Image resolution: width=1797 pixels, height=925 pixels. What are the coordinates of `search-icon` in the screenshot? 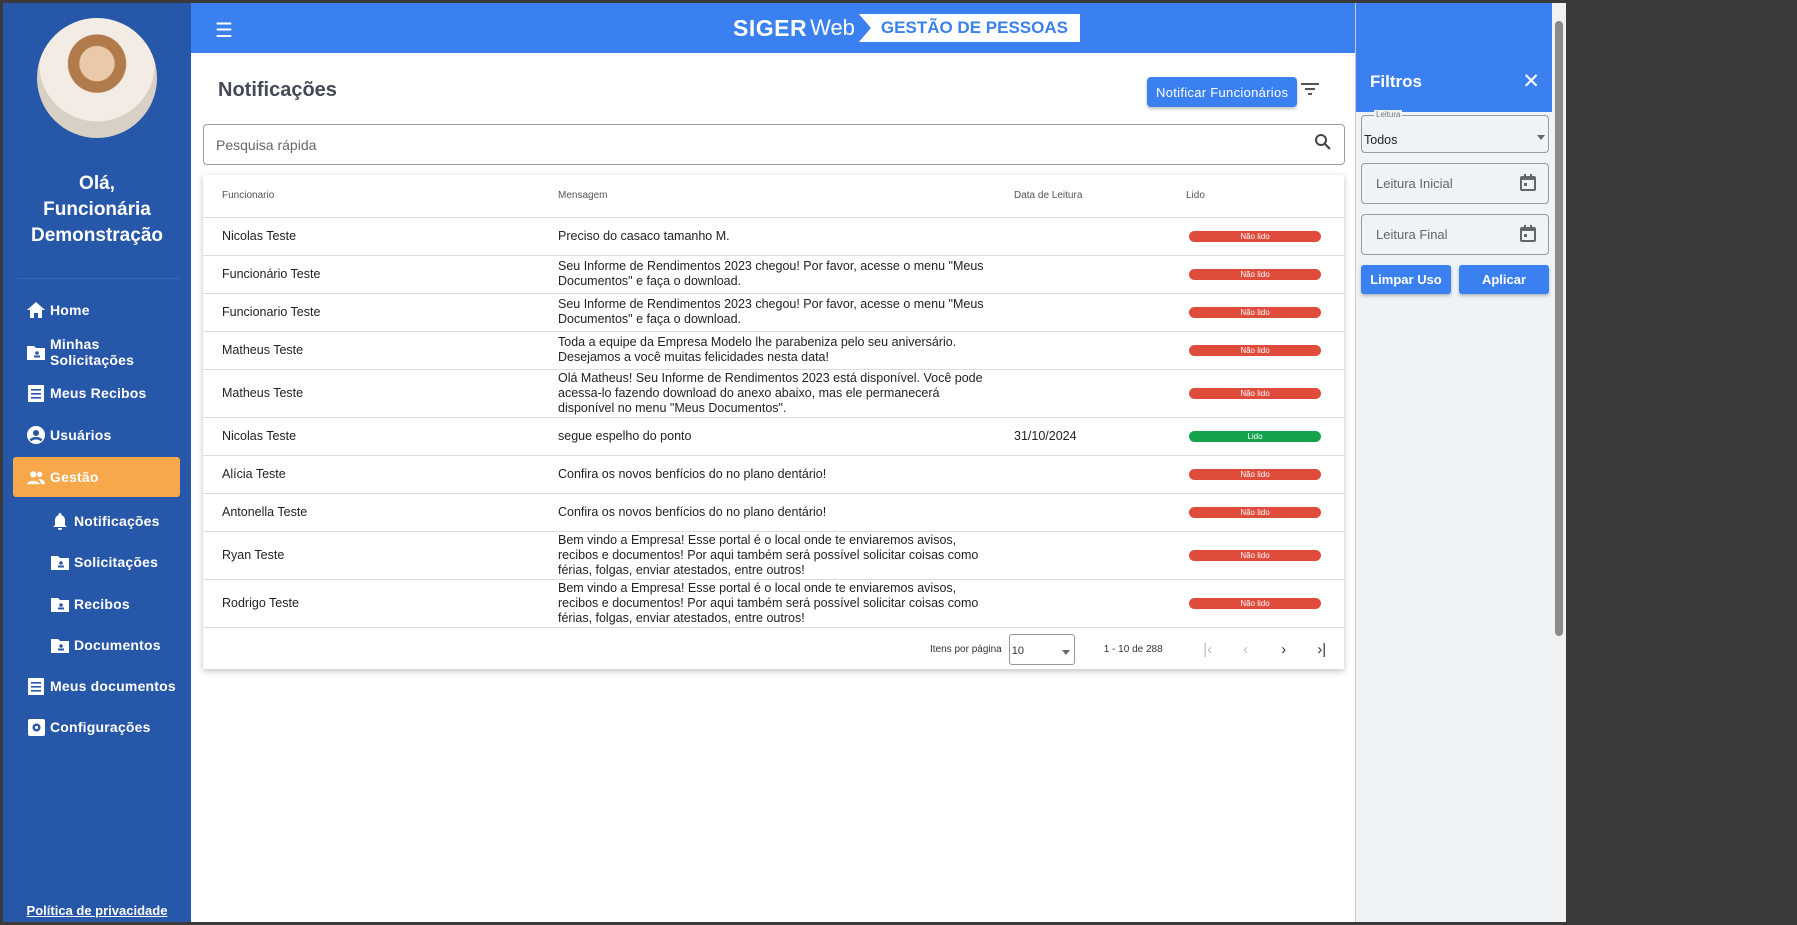 It's located at (1323, 144).